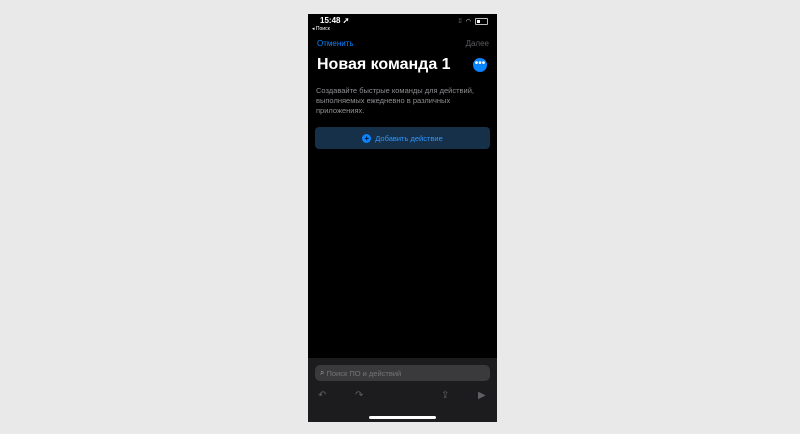  I want to click on home-indicator, so click(402, 417).